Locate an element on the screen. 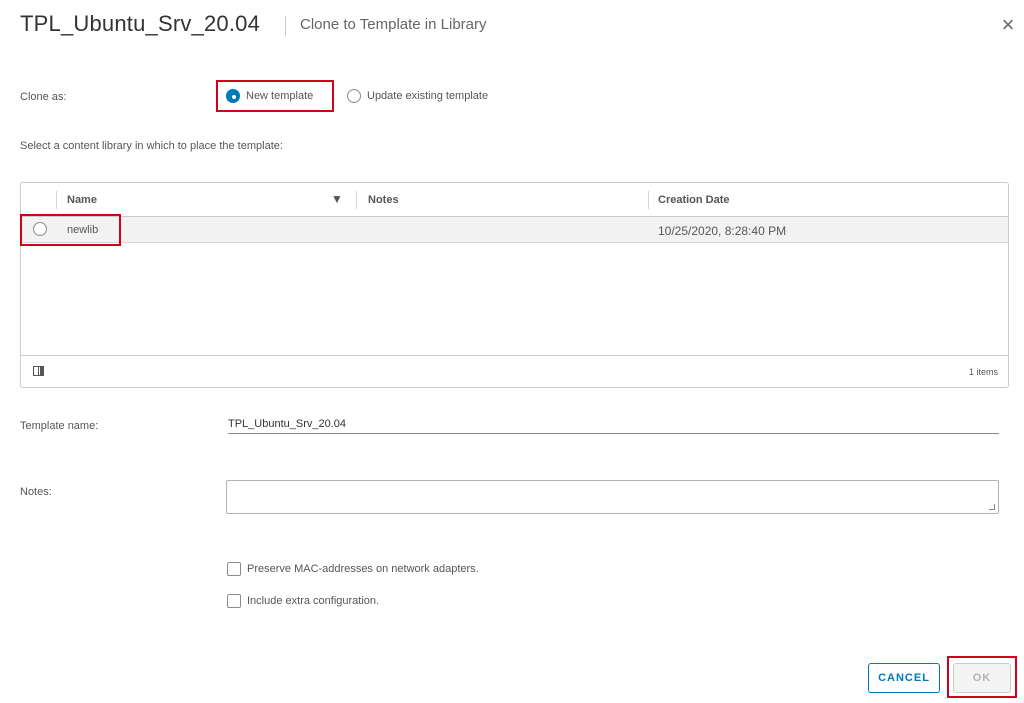 The height and width of the screenshot is (703, 1024). checkbox-extra-config: Include extra configuration. is located at coordinates (303, 601).